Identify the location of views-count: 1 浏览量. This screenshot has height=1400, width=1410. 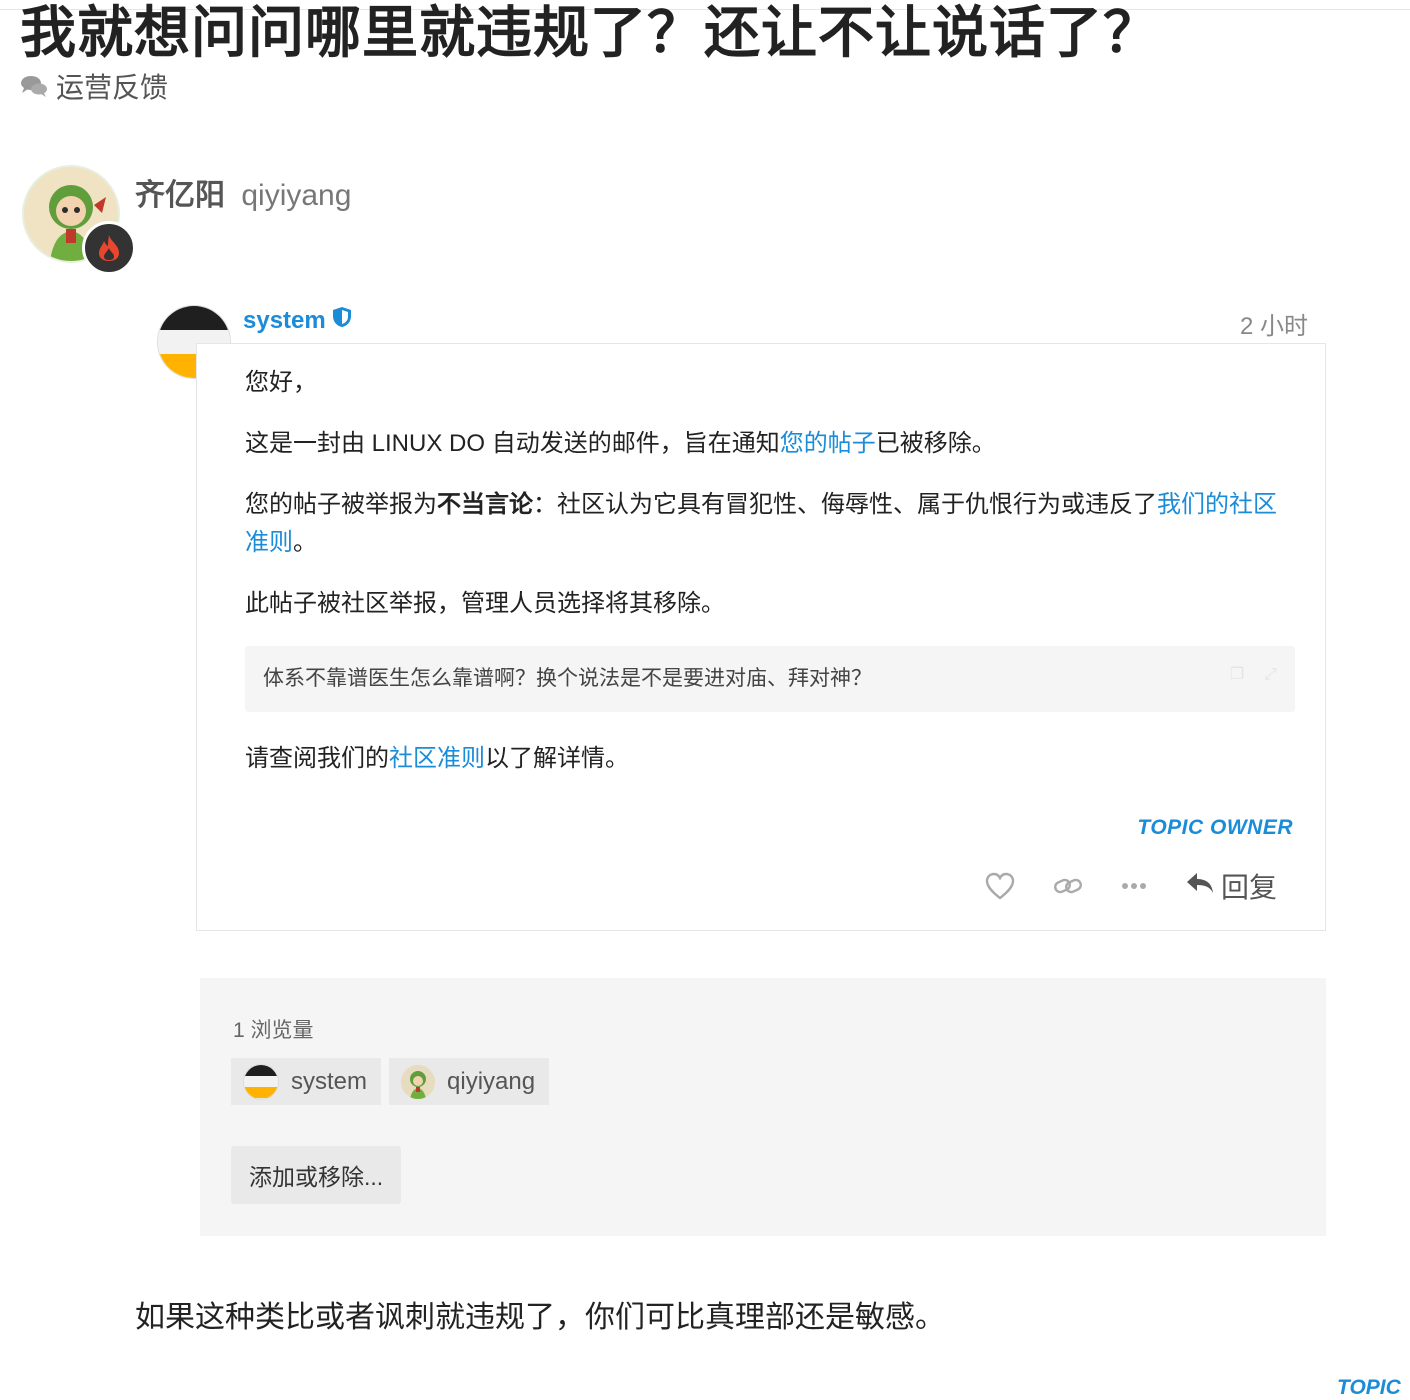
(273, 1030).